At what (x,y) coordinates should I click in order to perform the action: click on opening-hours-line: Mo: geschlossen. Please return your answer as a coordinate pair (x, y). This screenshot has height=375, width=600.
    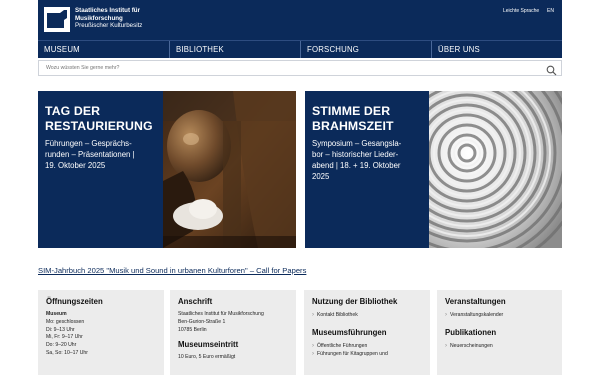
    Looking at the image, I should click on (65, 321).